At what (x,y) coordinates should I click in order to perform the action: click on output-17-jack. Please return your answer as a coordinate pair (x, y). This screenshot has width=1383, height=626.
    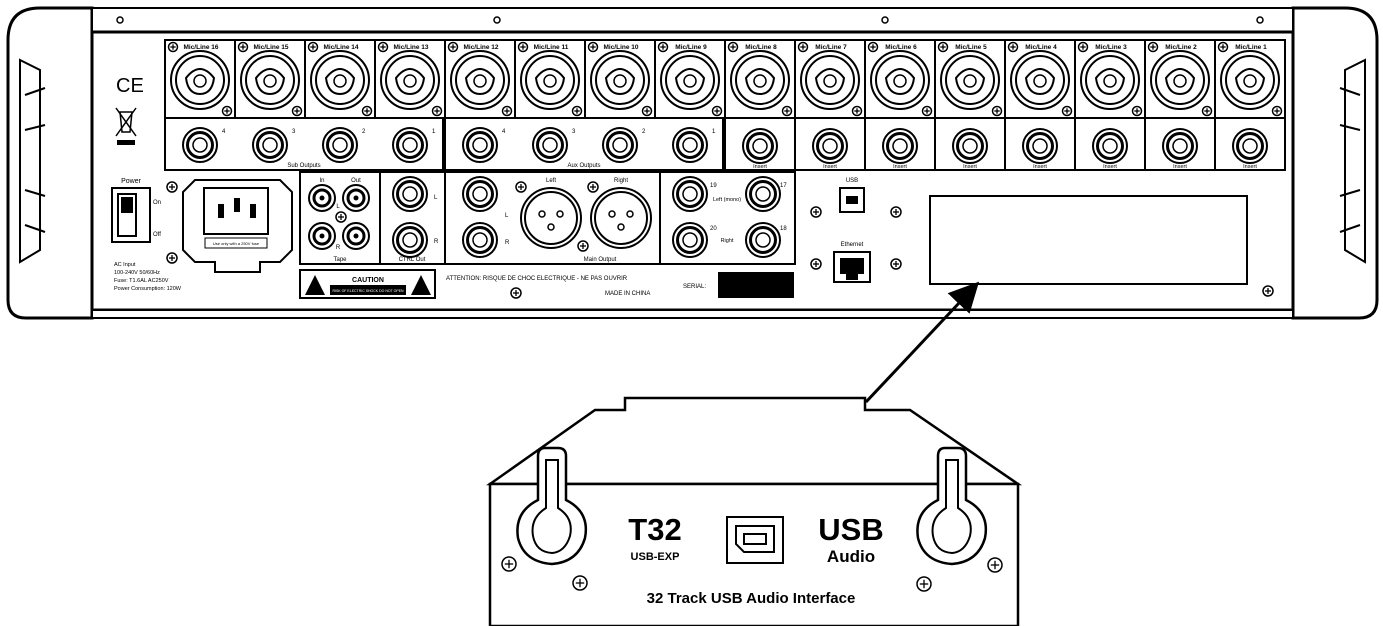
    Looking at the image, I should click on (763, 194).